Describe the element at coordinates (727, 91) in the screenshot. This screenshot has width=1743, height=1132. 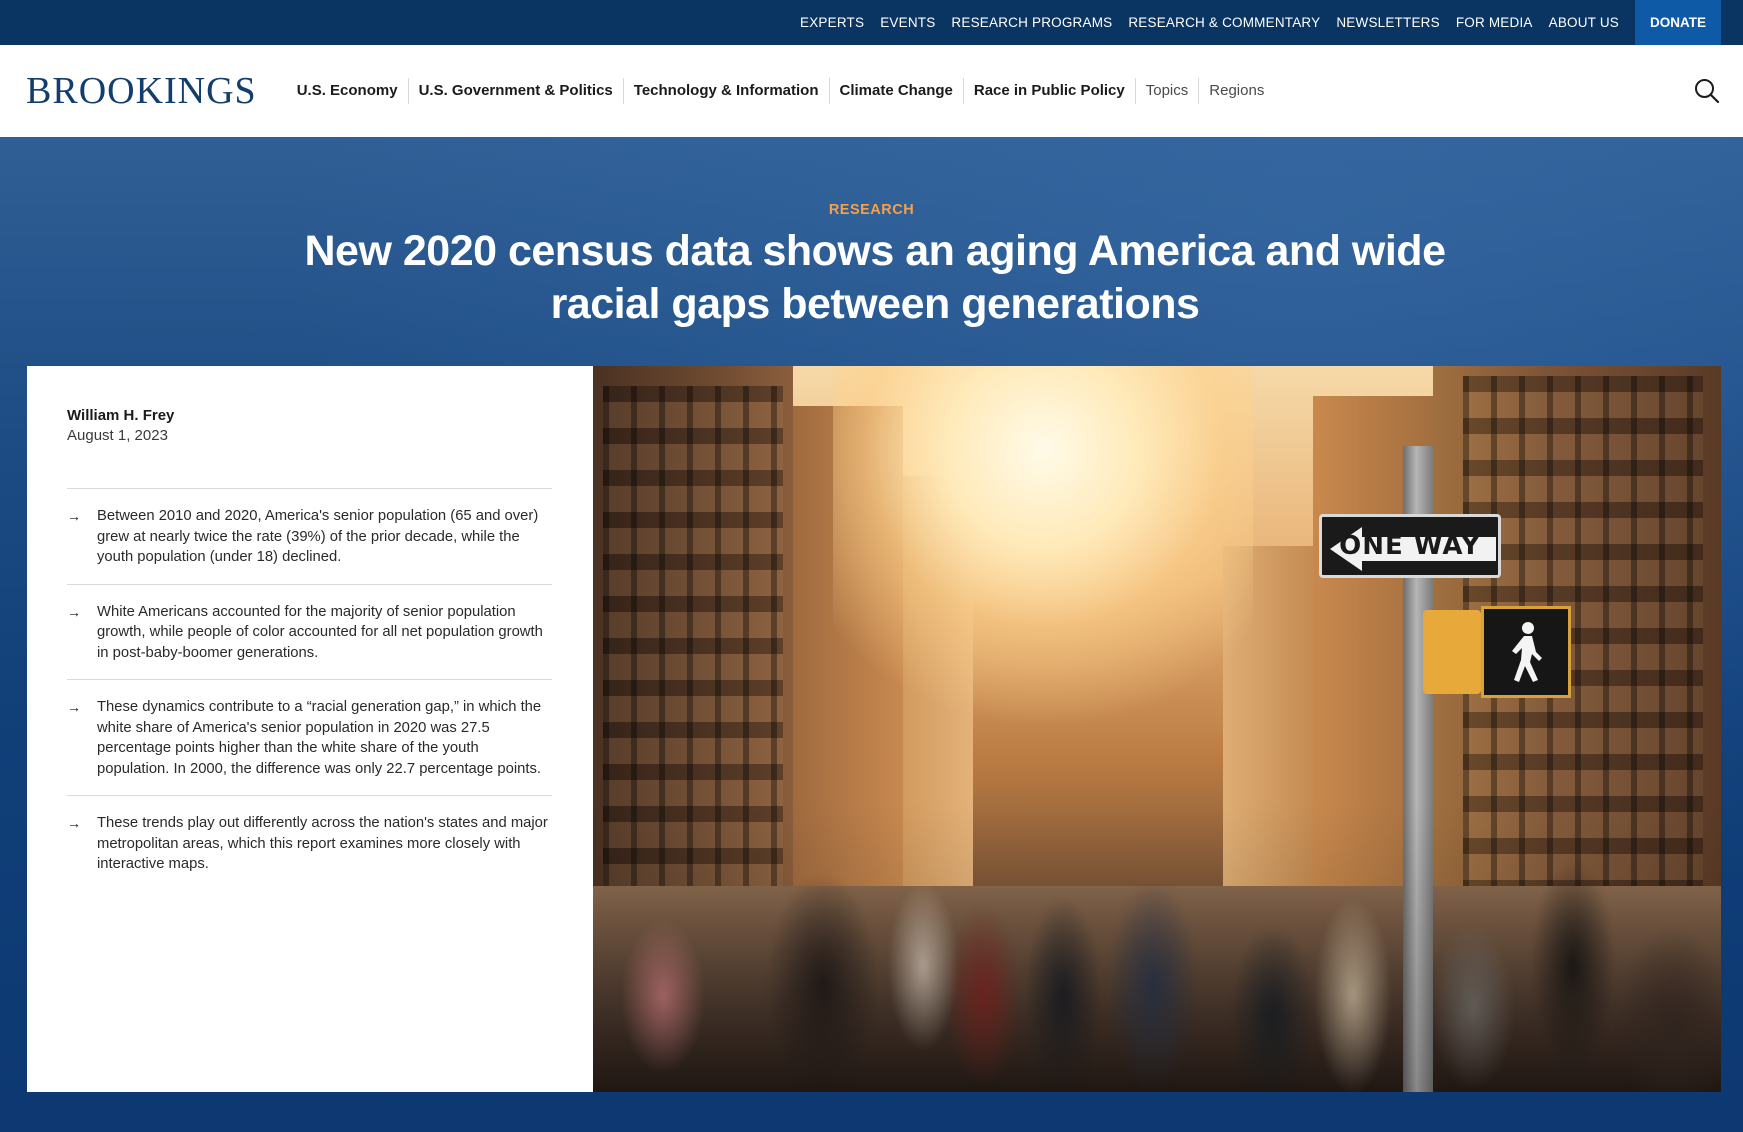
I see `nav-item-technology-information: Technology & Information` at that location.